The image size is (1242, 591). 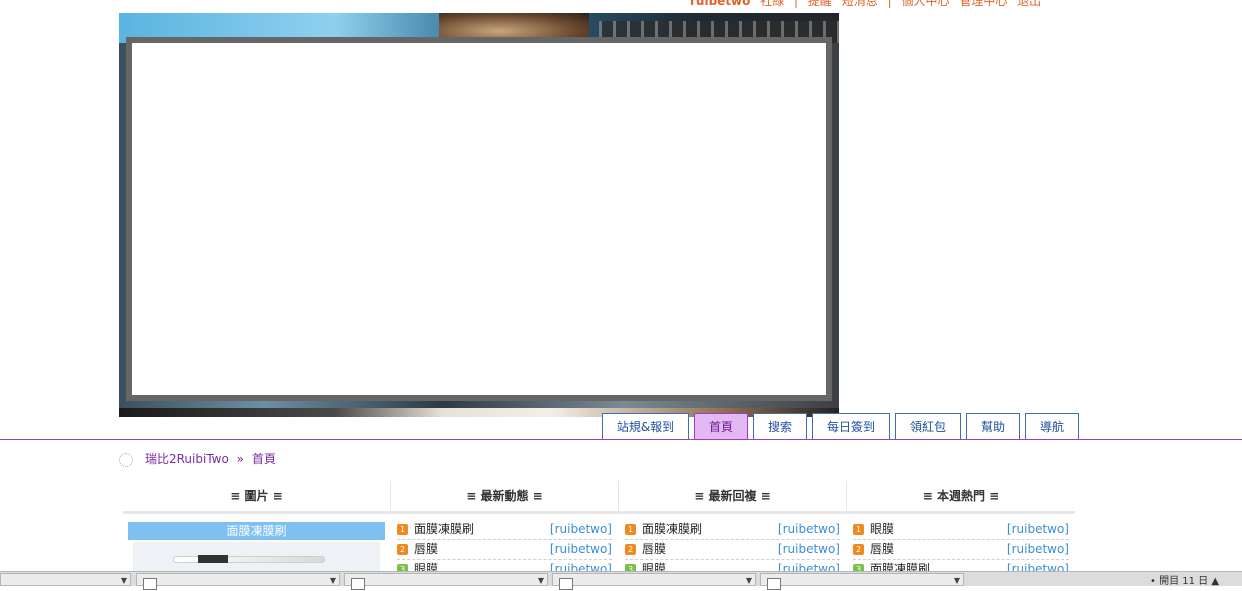 What do you see at coordinates (256, 531) in the screenshot?
I see `picture-caption: 面膜凍膜刷` at bounding box center [256, 531].